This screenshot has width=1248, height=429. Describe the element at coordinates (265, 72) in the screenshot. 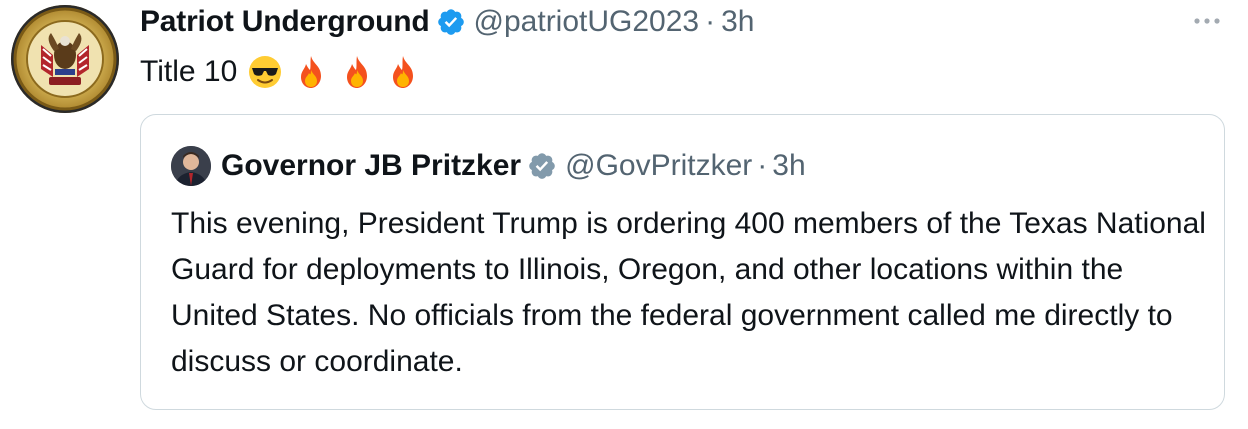

I see `sunglasses-emoji-icon` at that location.